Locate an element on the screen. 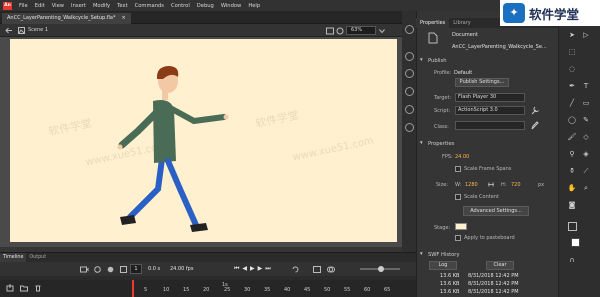 The width and height of the screenshot is (600, 297). align-icon is located at coordinates (409, 56).